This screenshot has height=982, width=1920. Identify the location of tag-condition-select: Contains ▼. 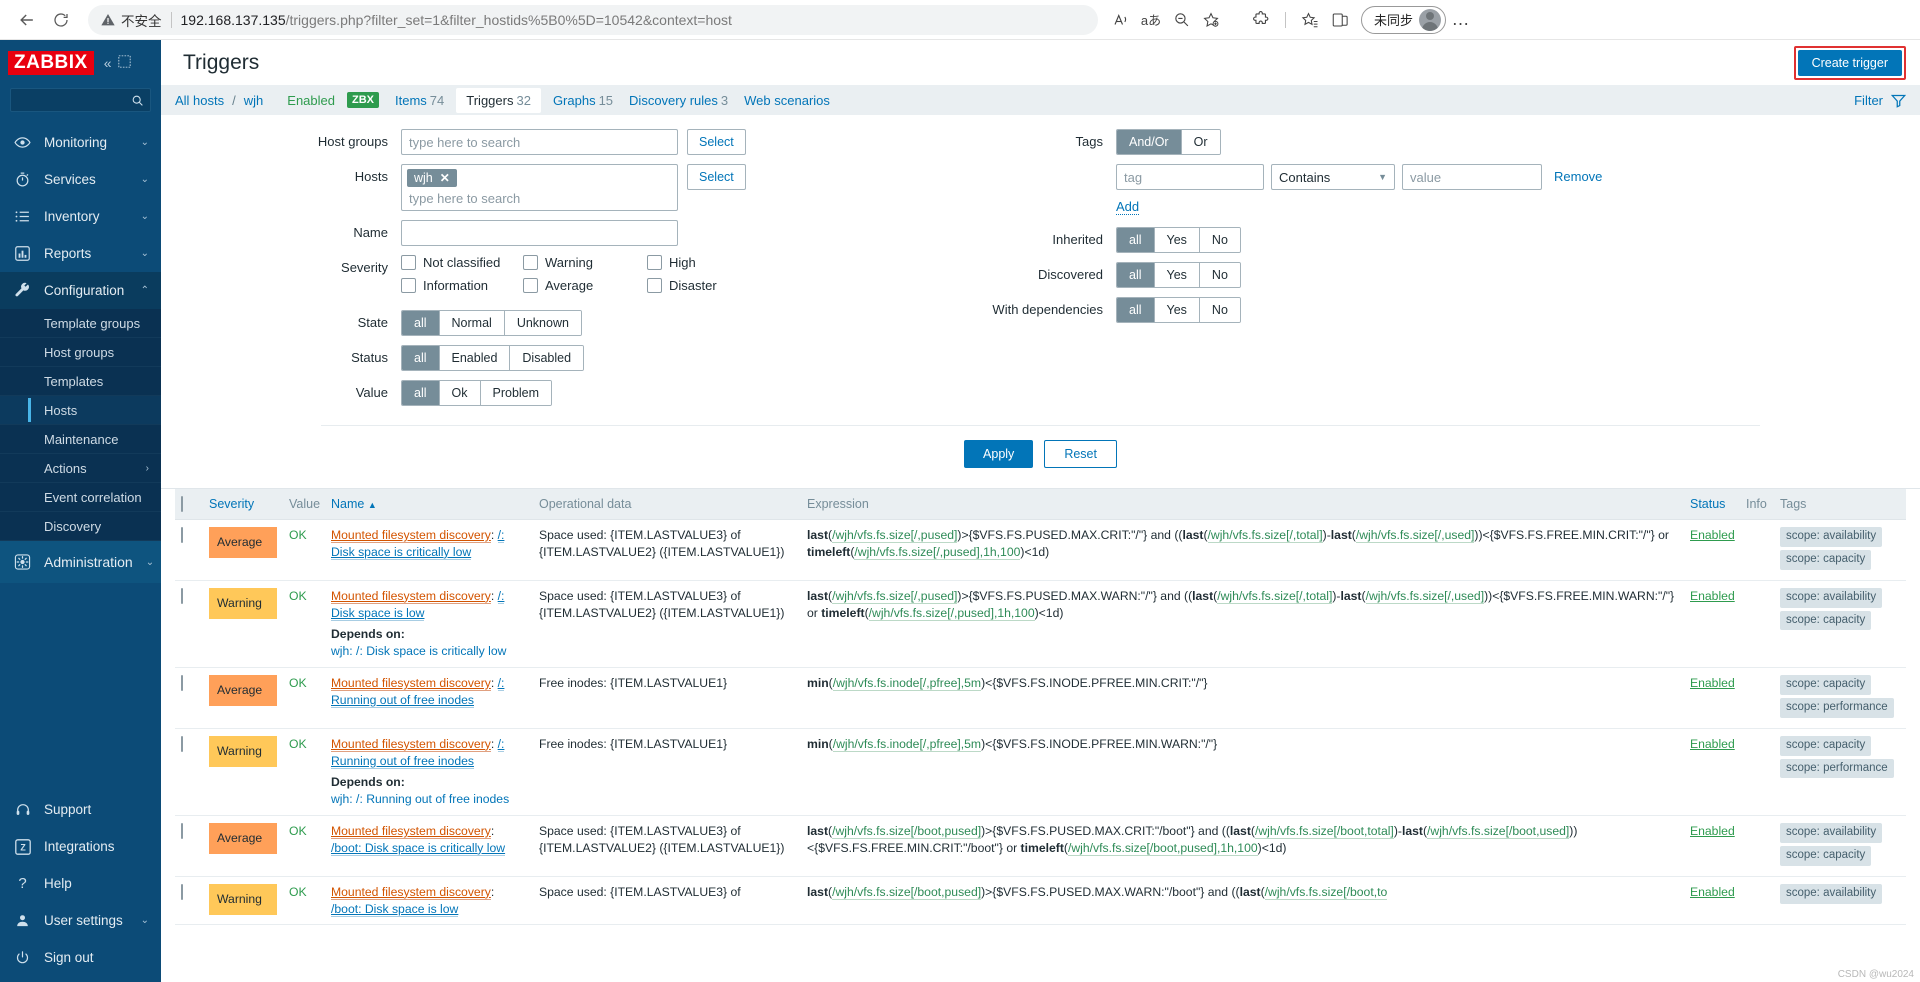
(1333, 177).